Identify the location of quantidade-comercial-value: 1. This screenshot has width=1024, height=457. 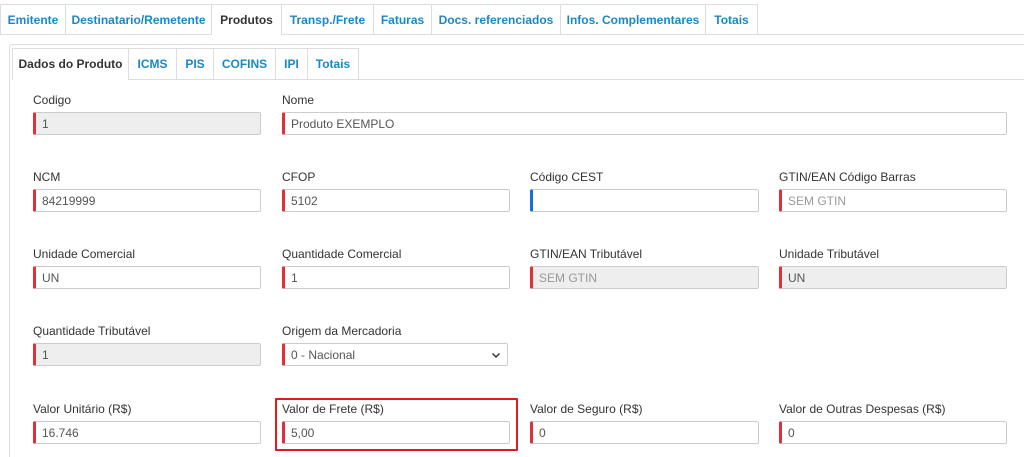
(294, 277).